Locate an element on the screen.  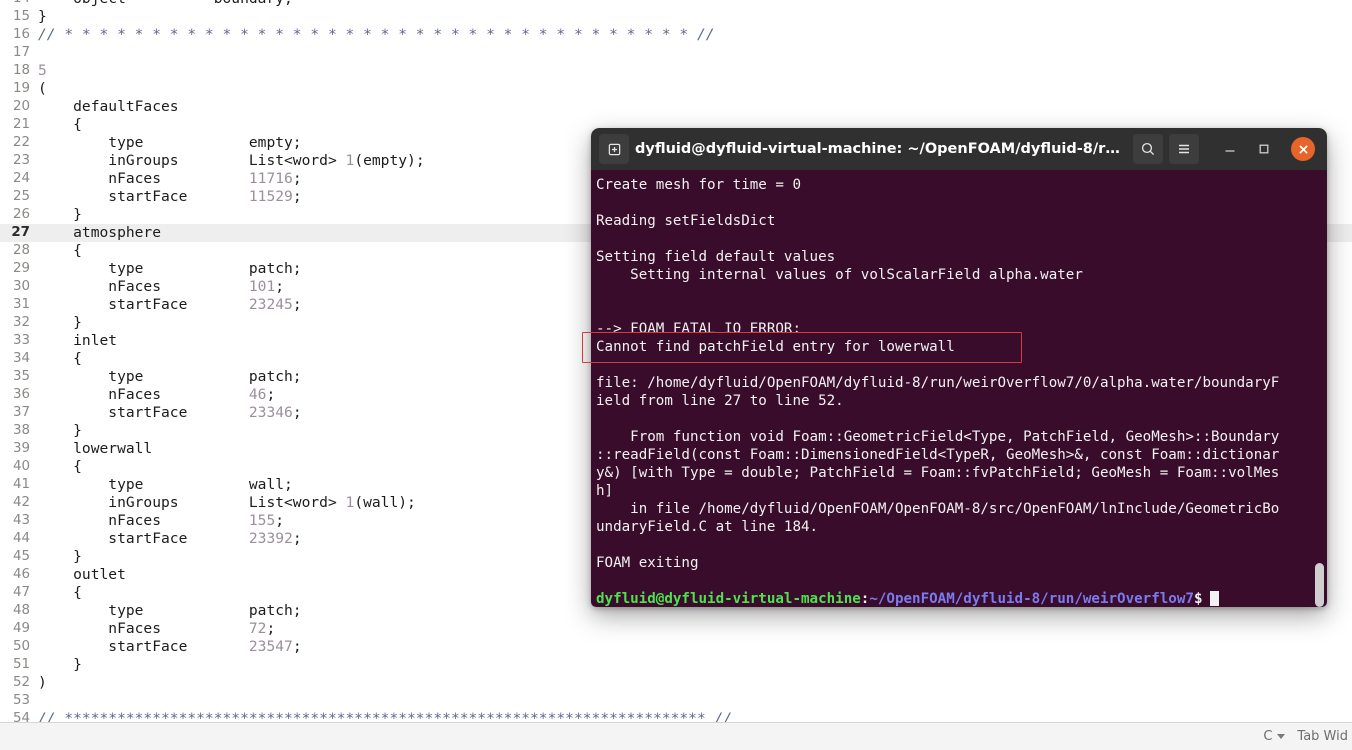
code-line: 18 5 is located at coordinates (676, 71).